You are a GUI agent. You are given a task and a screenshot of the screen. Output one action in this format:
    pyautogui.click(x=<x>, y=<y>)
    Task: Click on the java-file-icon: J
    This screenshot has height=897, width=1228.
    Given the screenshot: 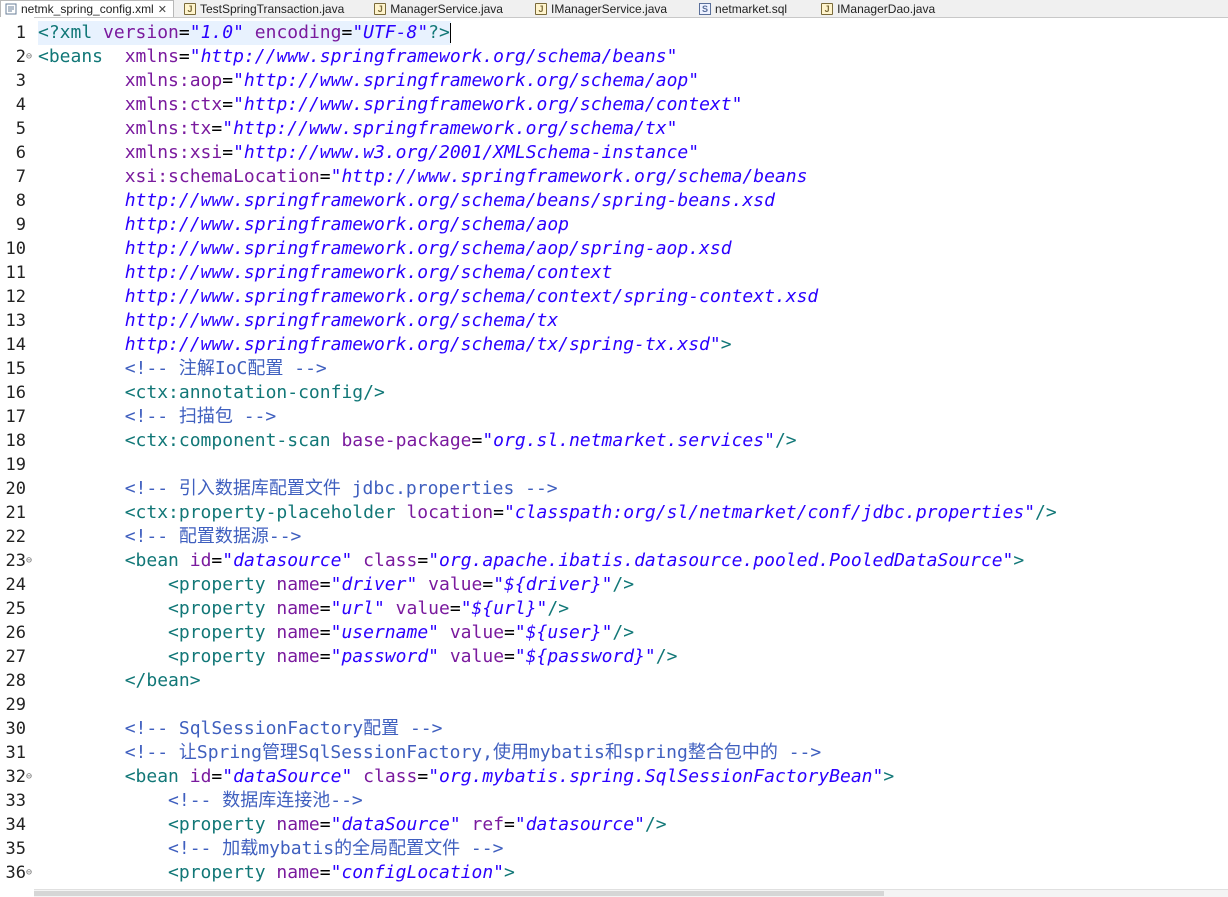 What is the action you would take?
    pyautogui.click(x=540, y=8)
    